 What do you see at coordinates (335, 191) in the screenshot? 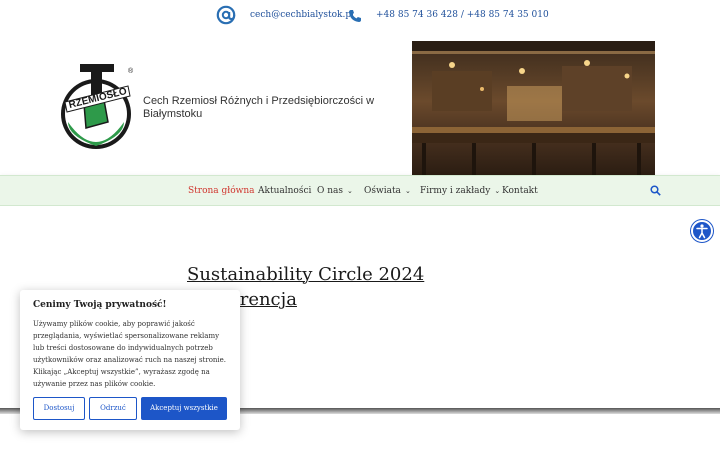
I see `nav-item-about: O nas ⌄` at bounding box center [335, 191].